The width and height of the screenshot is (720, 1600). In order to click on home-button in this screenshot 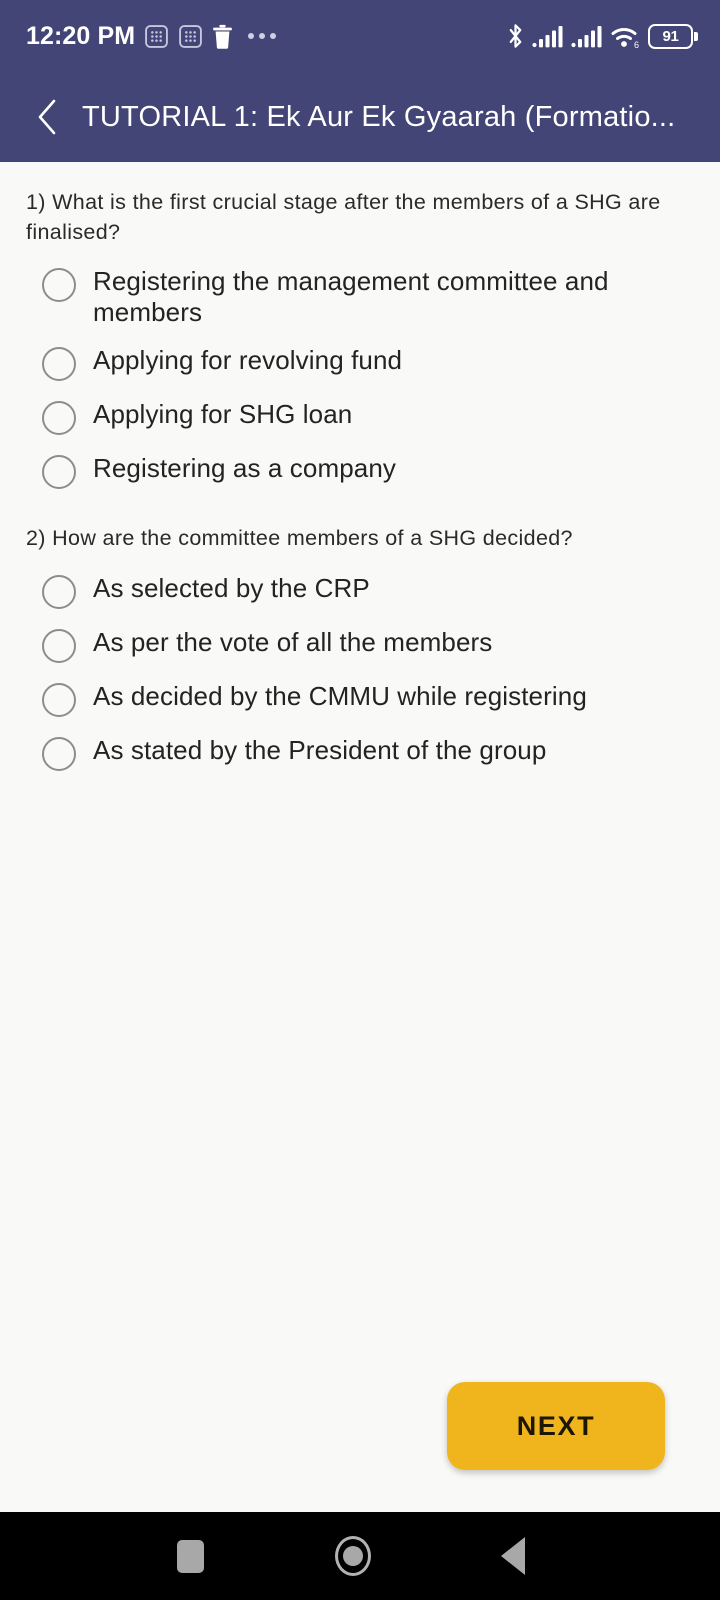, I will do `click(353, 1556)`.